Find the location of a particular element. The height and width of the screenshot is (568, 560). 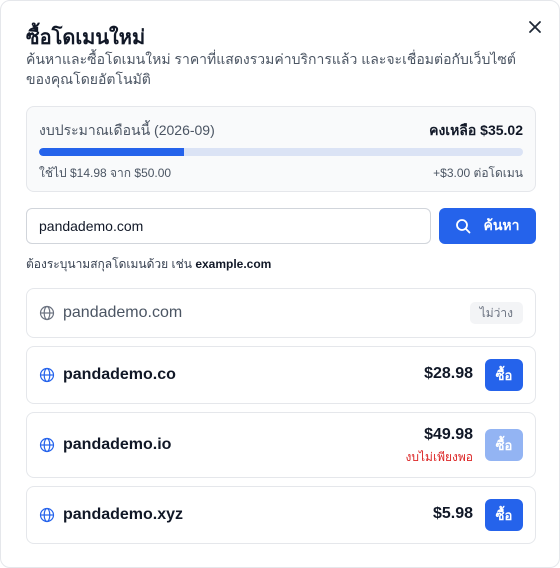

domain-search-input is located at coordinates (228, 226).